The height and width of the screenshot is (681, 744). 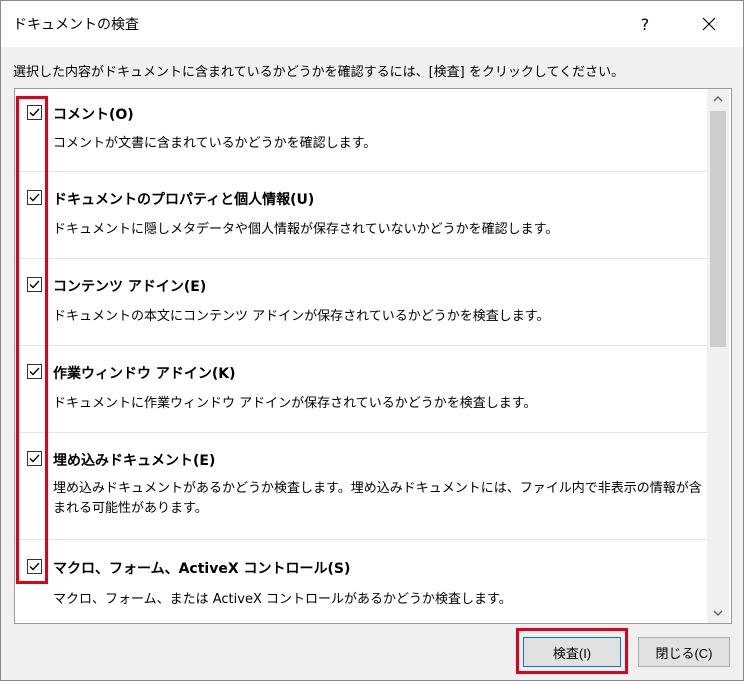 What do you see at coordinates (295, 403) in the screenshot?
I see `item-description: ドキュメントに作業ウィンドウ アドインが保存されているかどうかを検査します。` at bounding box center [295, 403].